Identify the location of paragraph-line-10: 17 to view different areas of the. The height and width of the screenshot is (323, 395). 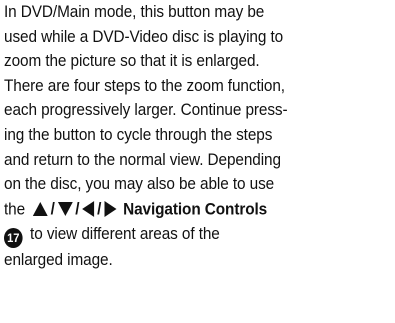
(196, 235).